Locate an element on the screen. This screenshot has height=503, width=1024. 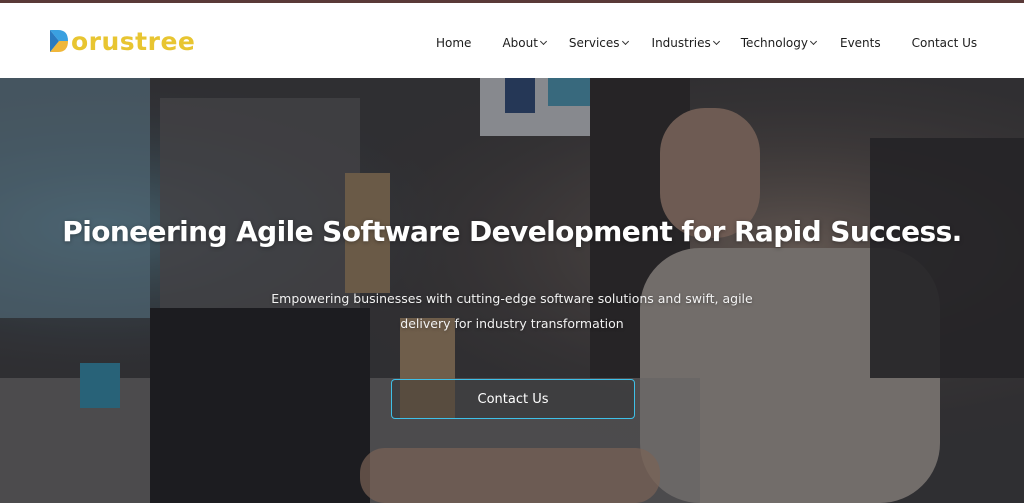
nav-contact-us-label: Contact Us is located at coordinates (944, 43).